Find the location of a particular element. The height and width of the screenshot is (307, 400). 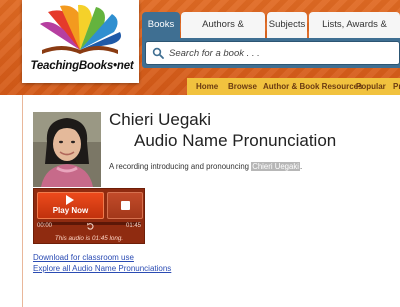

description-text: A recording introducing and pronouncing is located at coordinates (180, 166).